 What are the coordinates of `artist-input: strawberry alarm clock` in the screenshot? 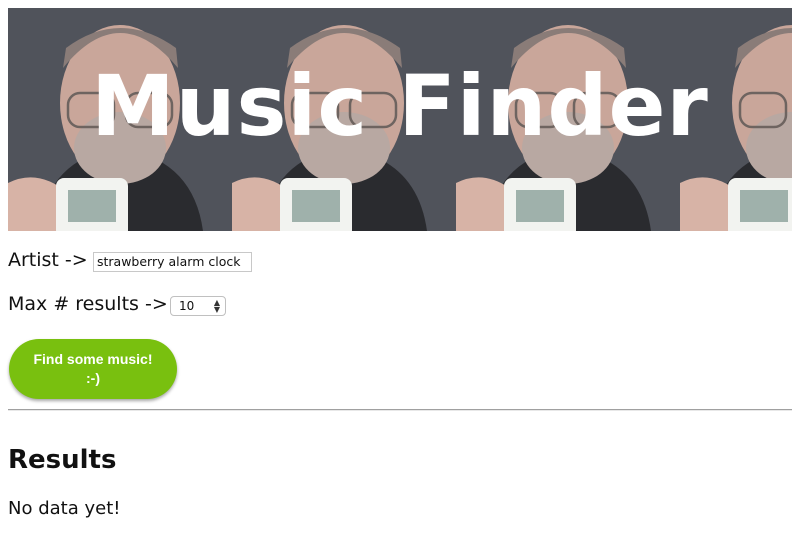 It's located at (172, 262).